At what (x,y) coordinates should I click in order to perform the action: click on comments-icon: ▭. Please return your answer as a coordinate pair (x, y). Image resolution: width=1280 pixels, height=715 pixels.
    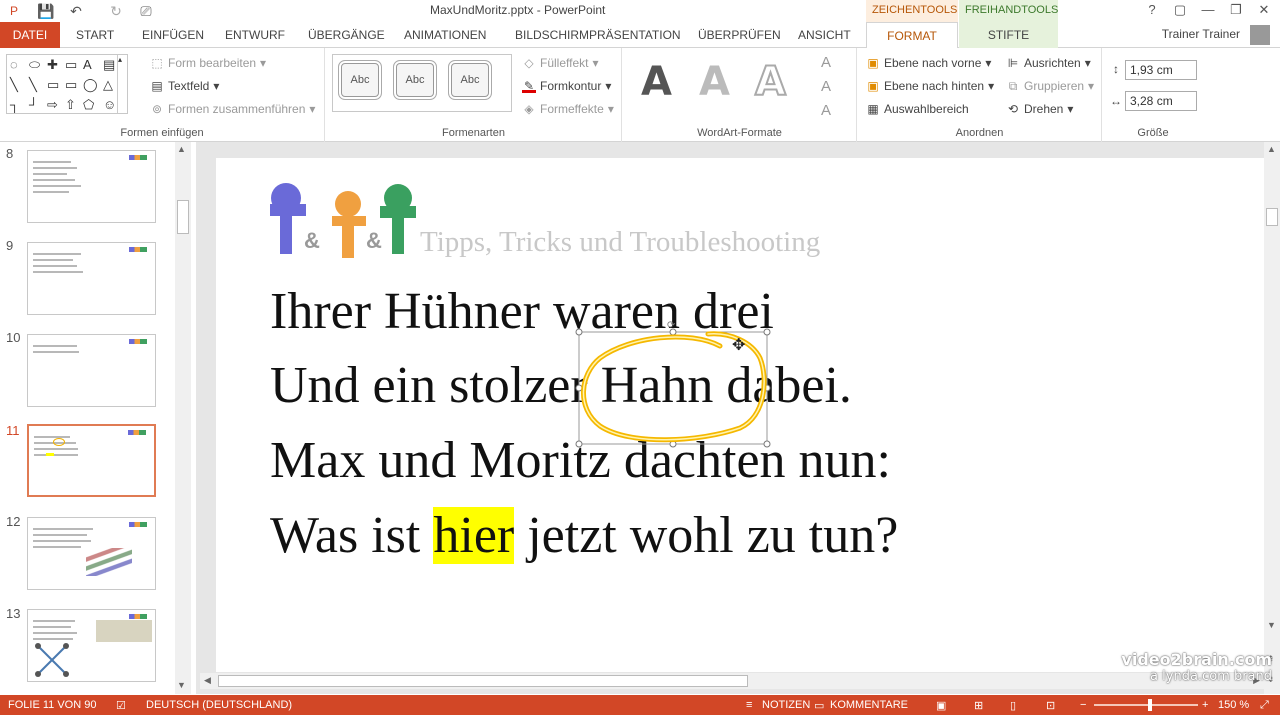
    Looking at the image, I should click on (819, 705).